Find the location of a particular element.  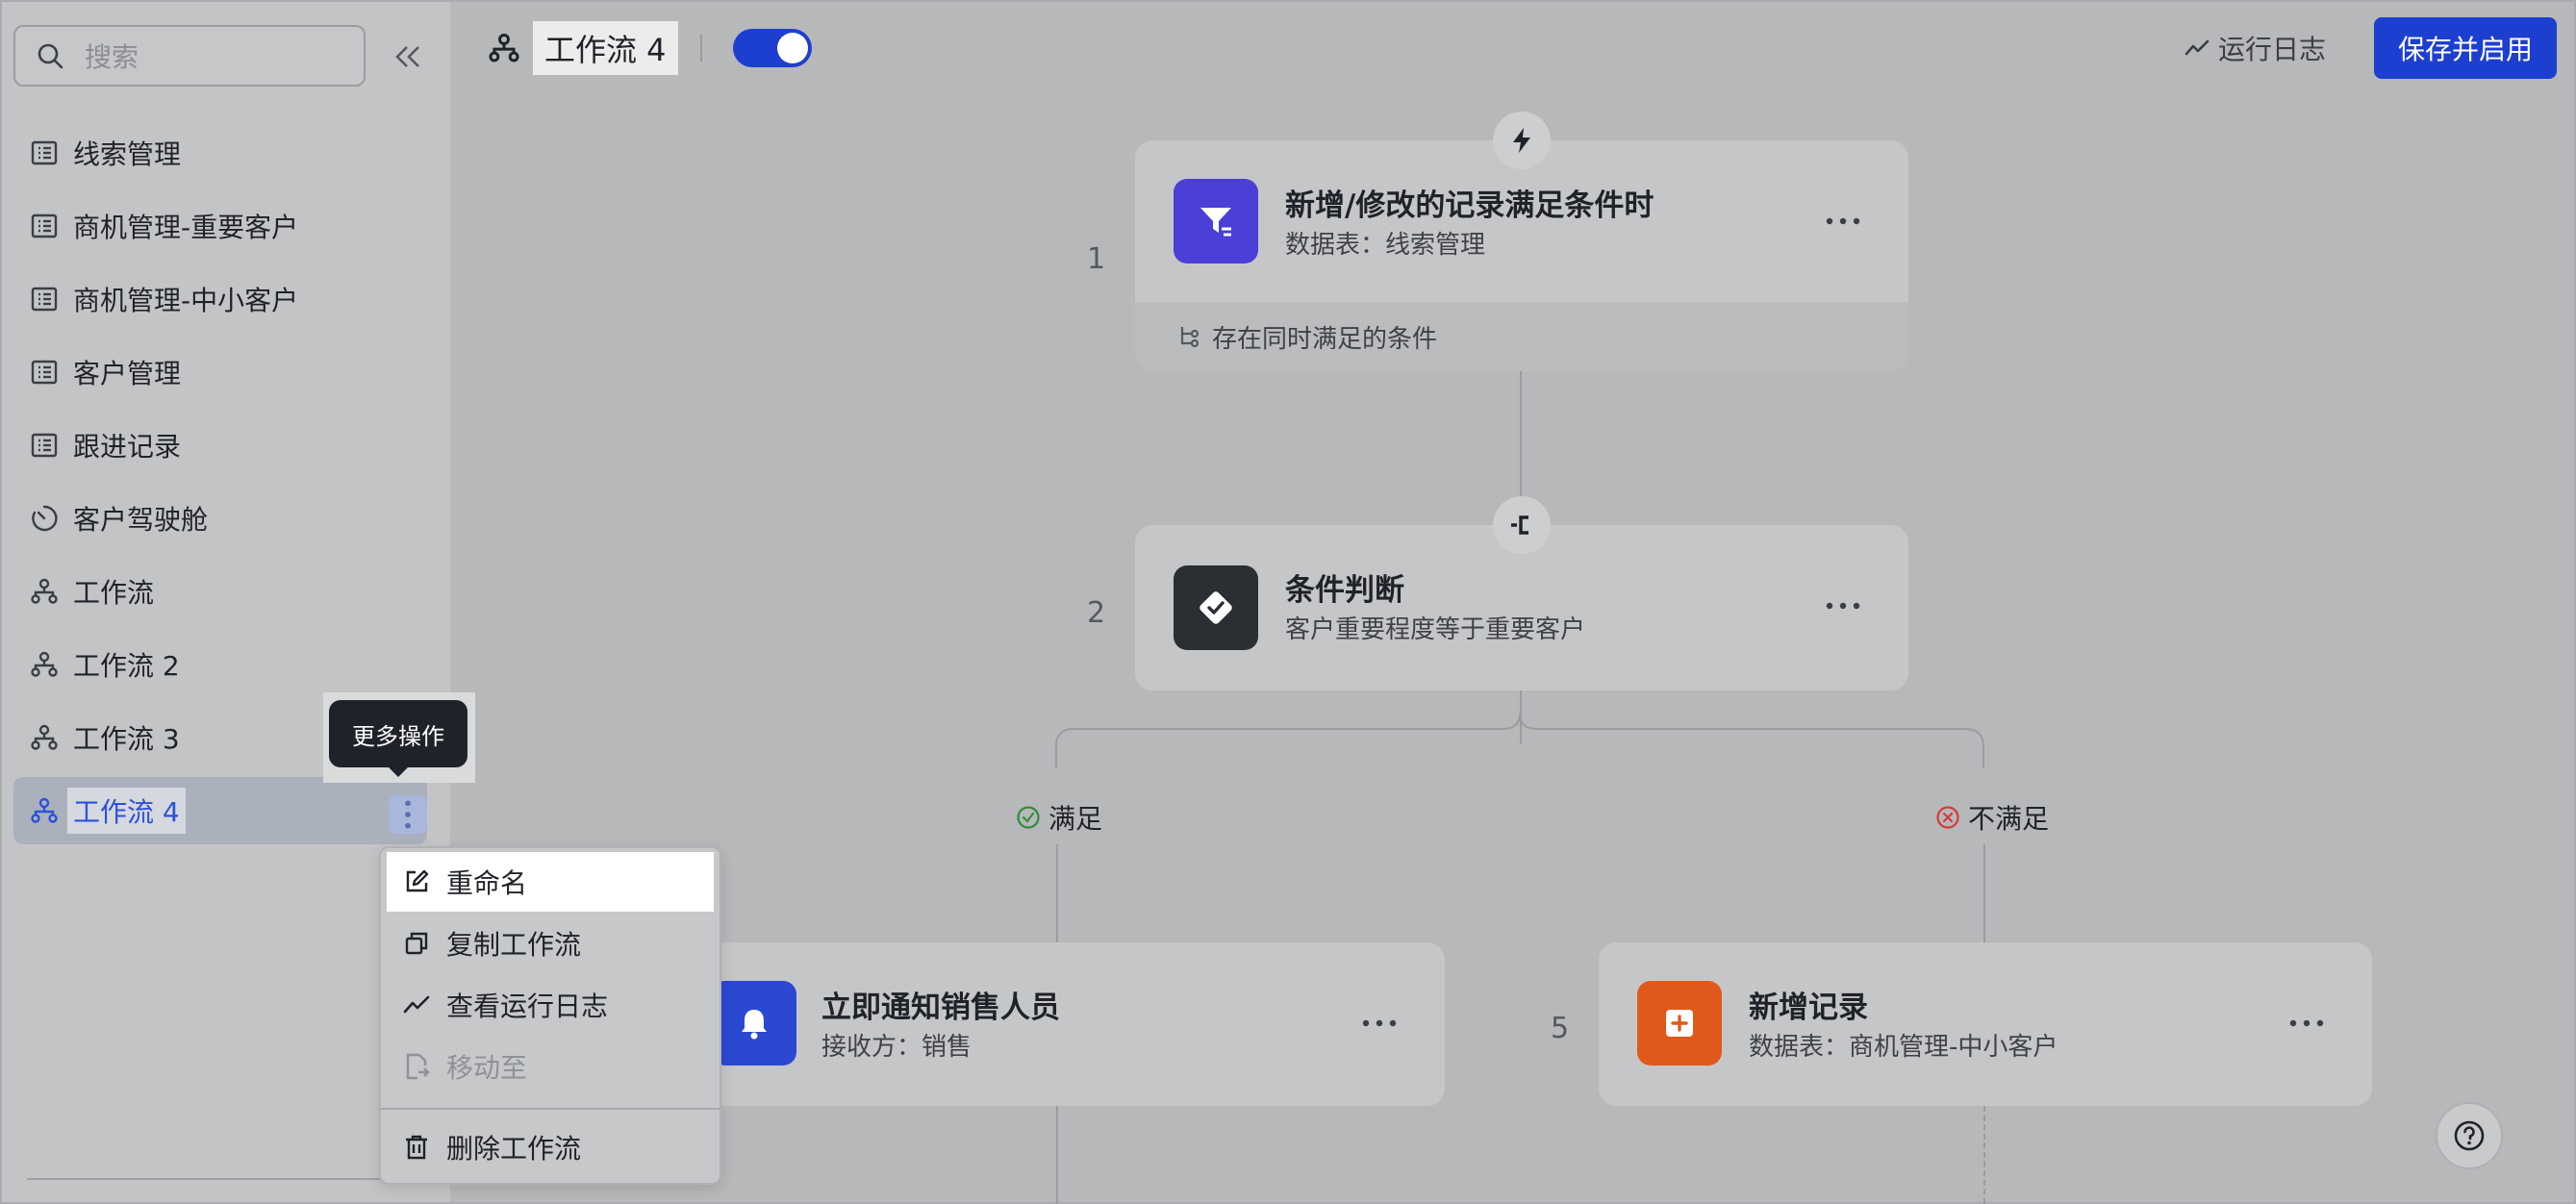

step-number: 1 is located at coordinates (1096, 259).